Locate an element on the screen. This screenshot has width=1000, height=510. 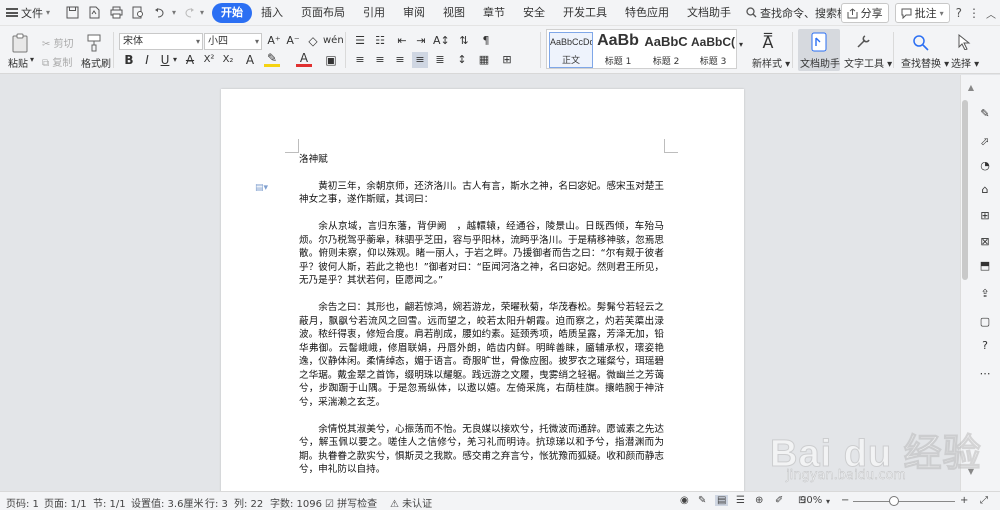
status-word-count: 字数: 1096 is located at coordinates (296, 502).